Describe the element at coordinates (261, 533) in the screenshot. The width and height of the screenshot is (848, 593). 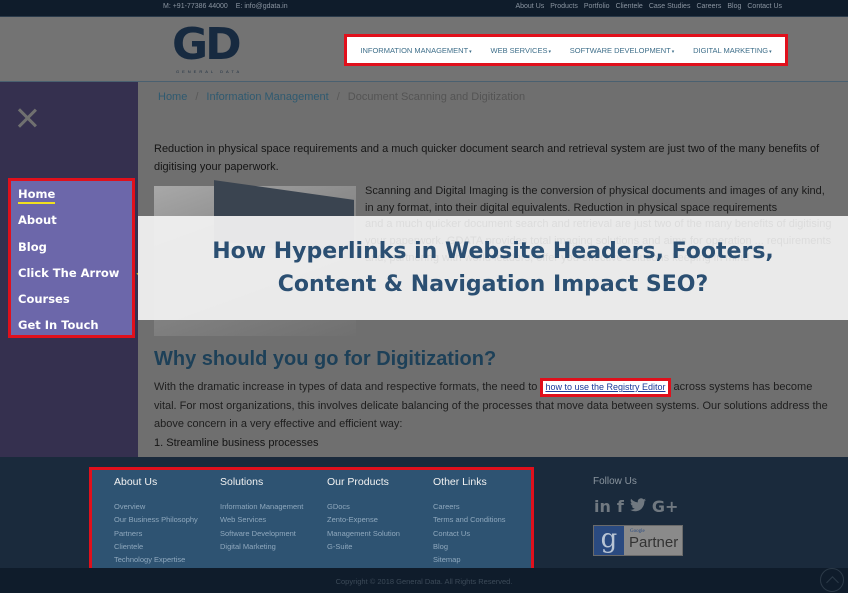
I see `footer-link: Software Development` at that location.